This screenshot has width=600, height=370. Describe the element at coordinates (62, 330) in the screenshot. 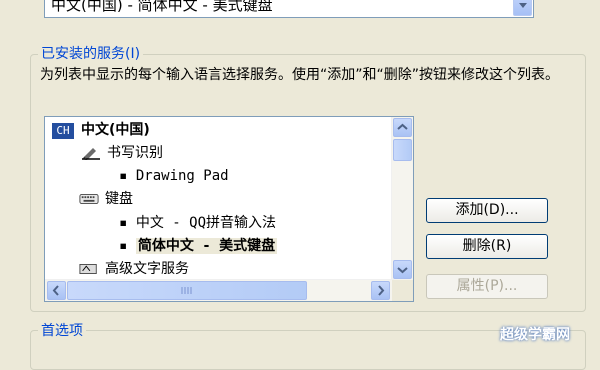

I see `preferences-title: 首选项` at that location.